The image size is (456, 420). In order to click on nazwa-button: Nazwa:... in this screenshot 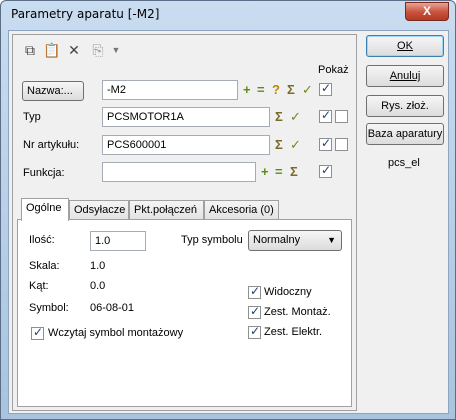, I will do `click(53, 91)`.